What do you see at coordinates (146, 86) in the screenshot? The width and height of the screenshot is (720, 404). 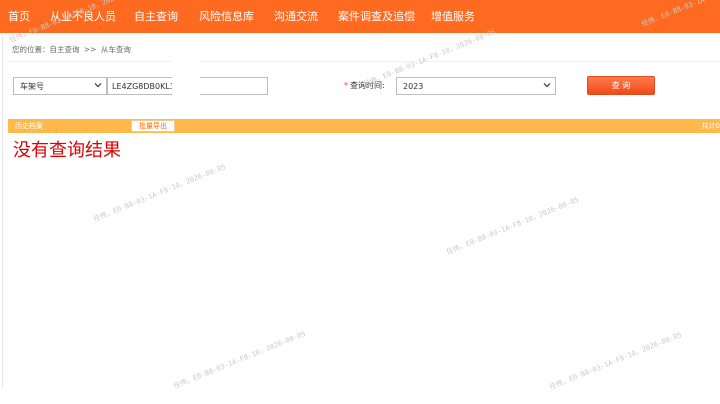 I see `vin-input-value: LE4ZG8DB0KL37` at bounding box center [146, 86].